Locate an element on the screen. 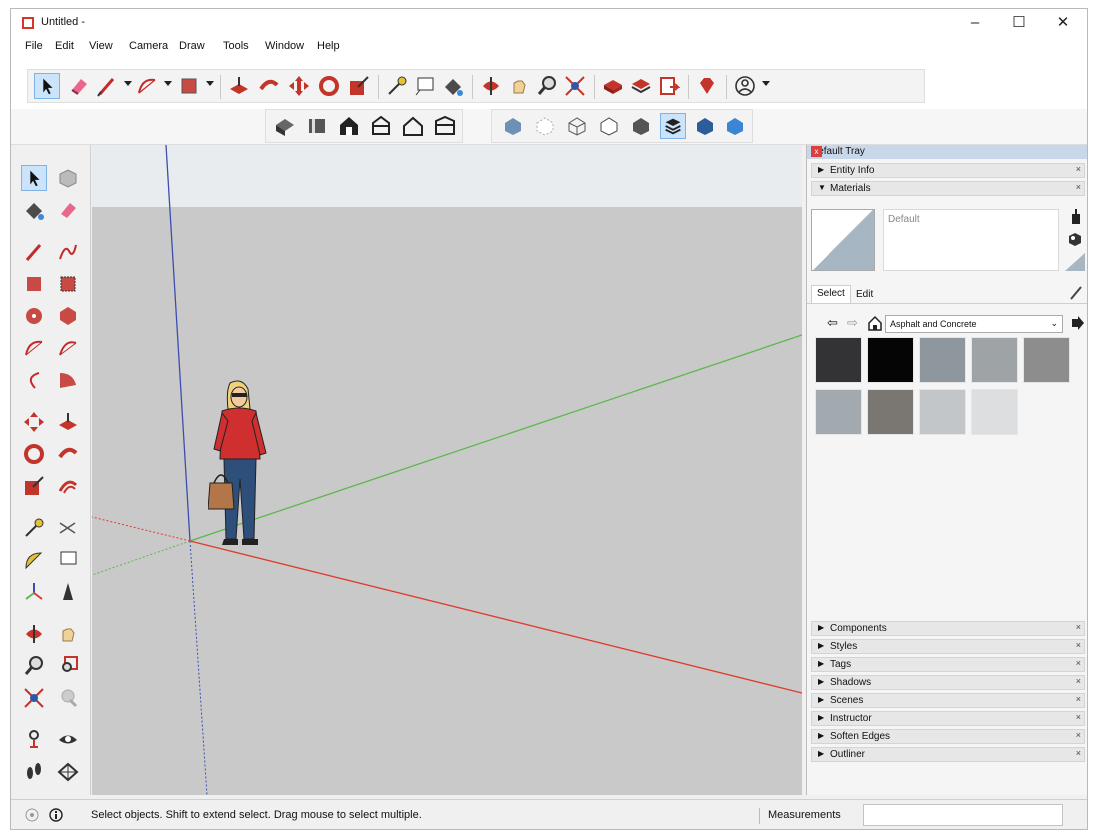 This screenshot has width=1094, height=834. push-pull-tool-button is located at coordinates (239, 86).